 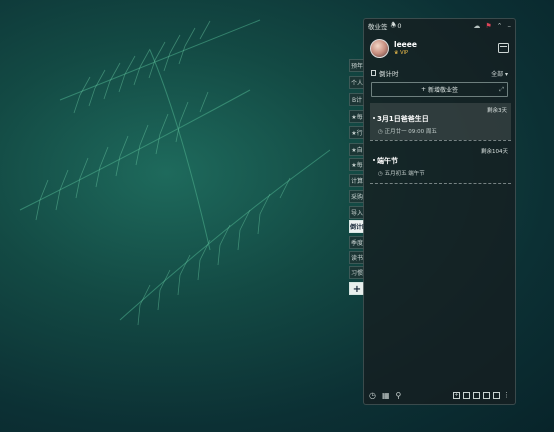 What do you see at coordinates (378, 27) in the screenshot?
I see `app-title: 敬业签` at bounding box center [378, 27].